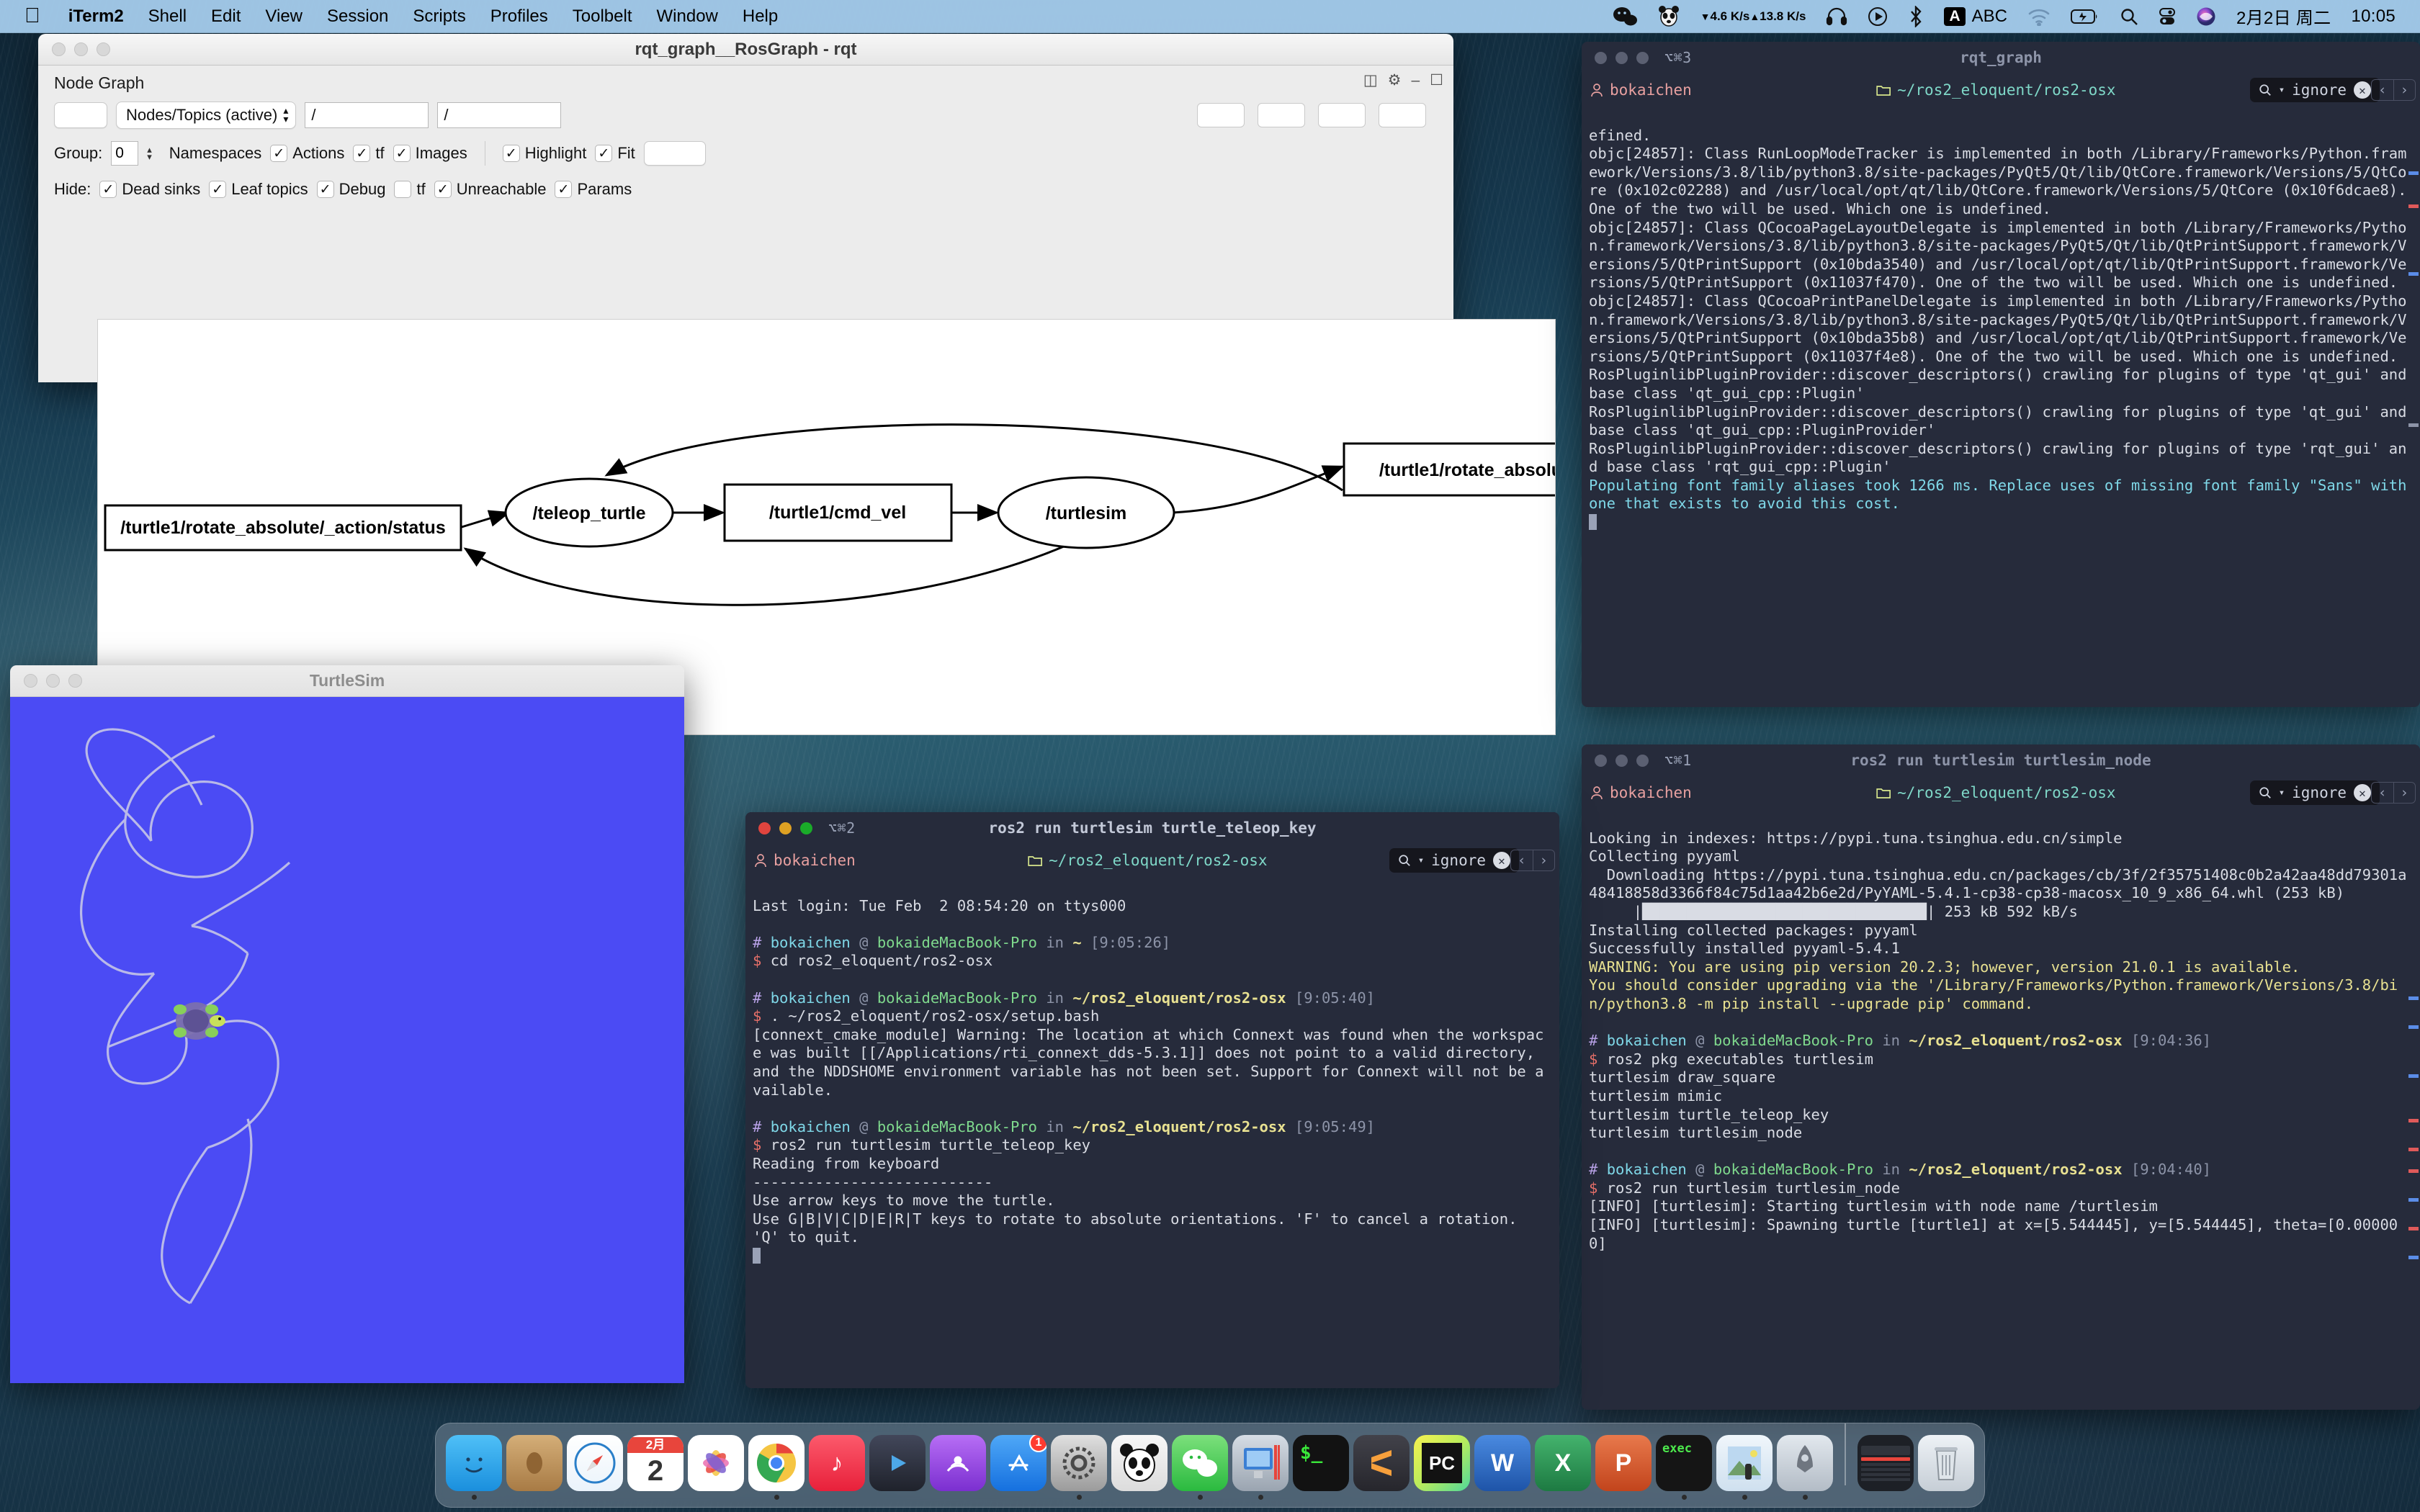 This screenshot has height=1512, width=2420. What do you see at coordinates (595, 1463) in the screenshot?
I see `safari-icon` at bounding box center [595, 1463].